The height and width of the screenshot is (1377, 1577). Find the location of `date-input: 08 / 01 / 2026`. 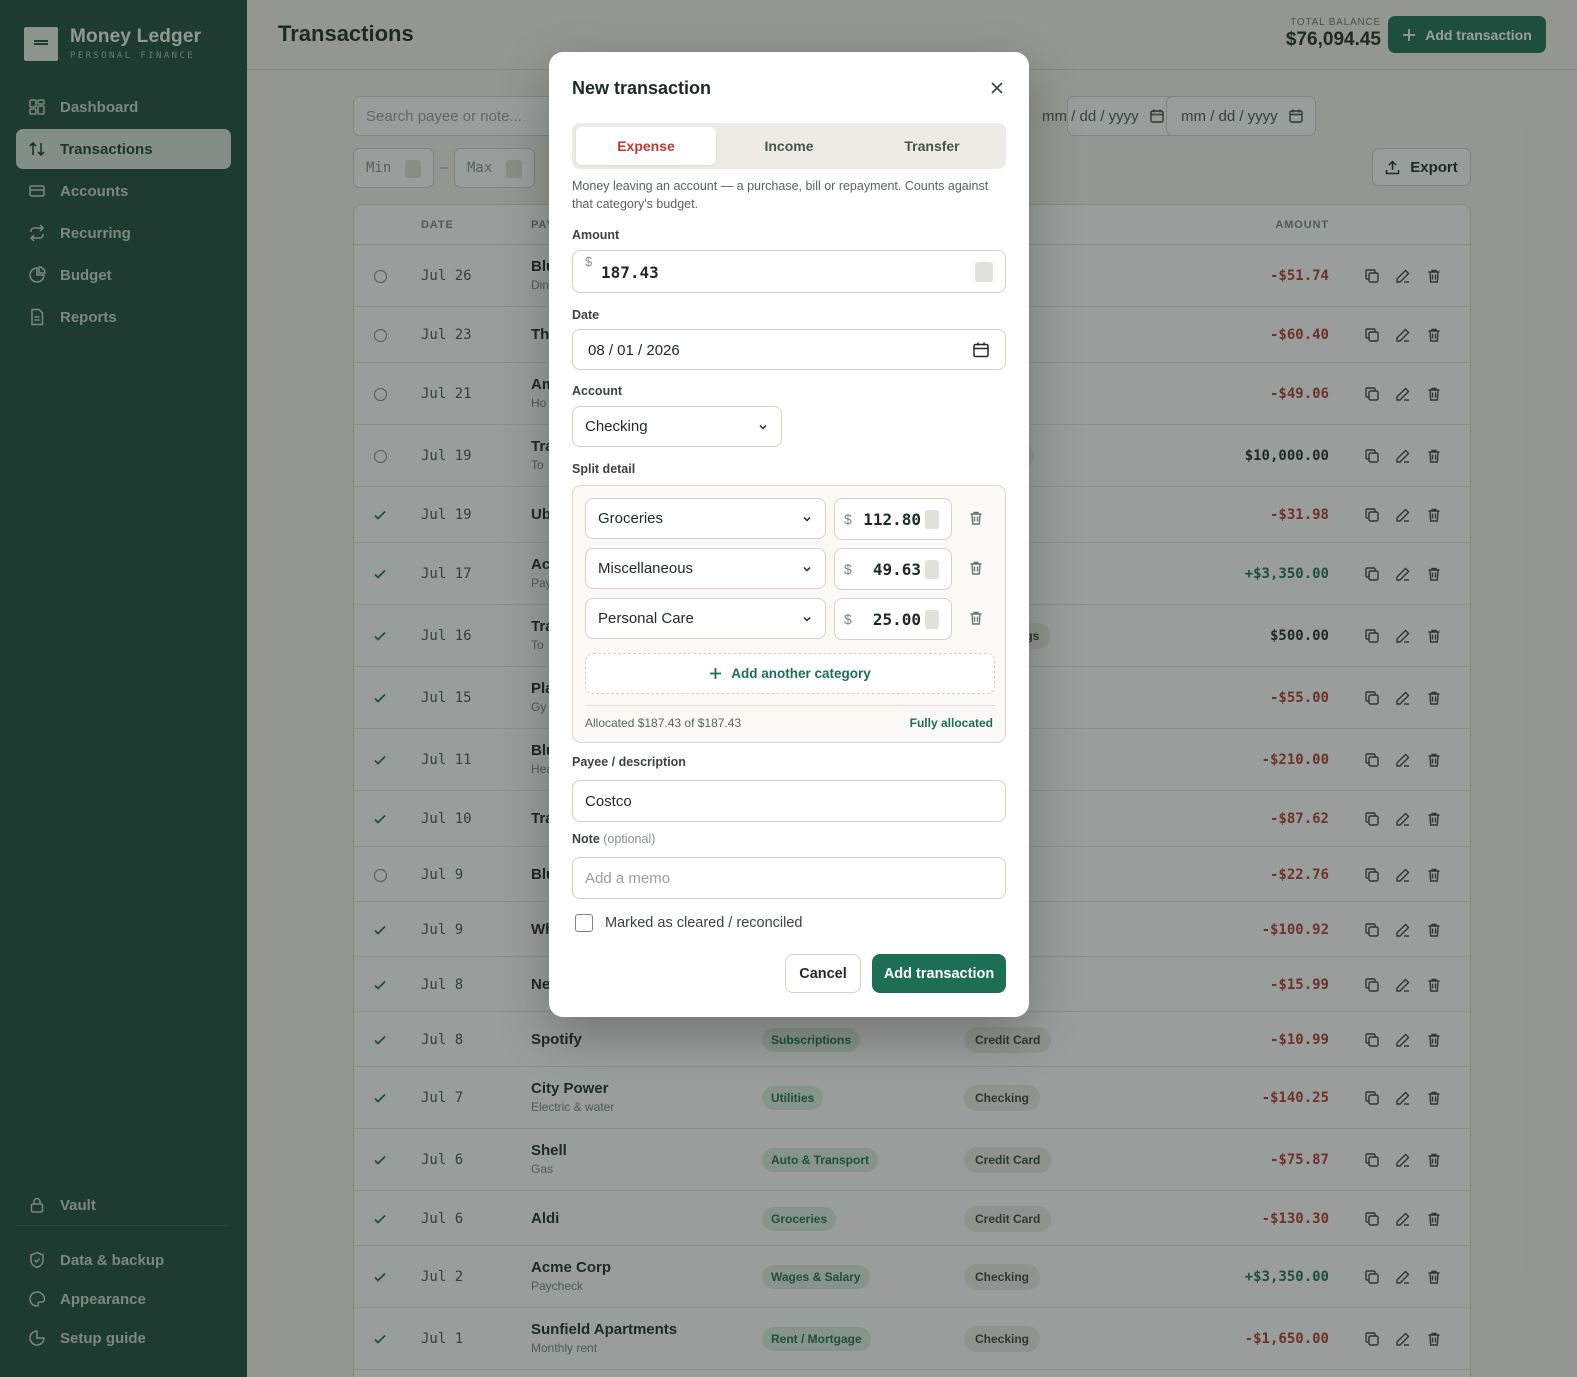

date-input: 08 / 01 / 2026 is located at coordinates (789, 349).